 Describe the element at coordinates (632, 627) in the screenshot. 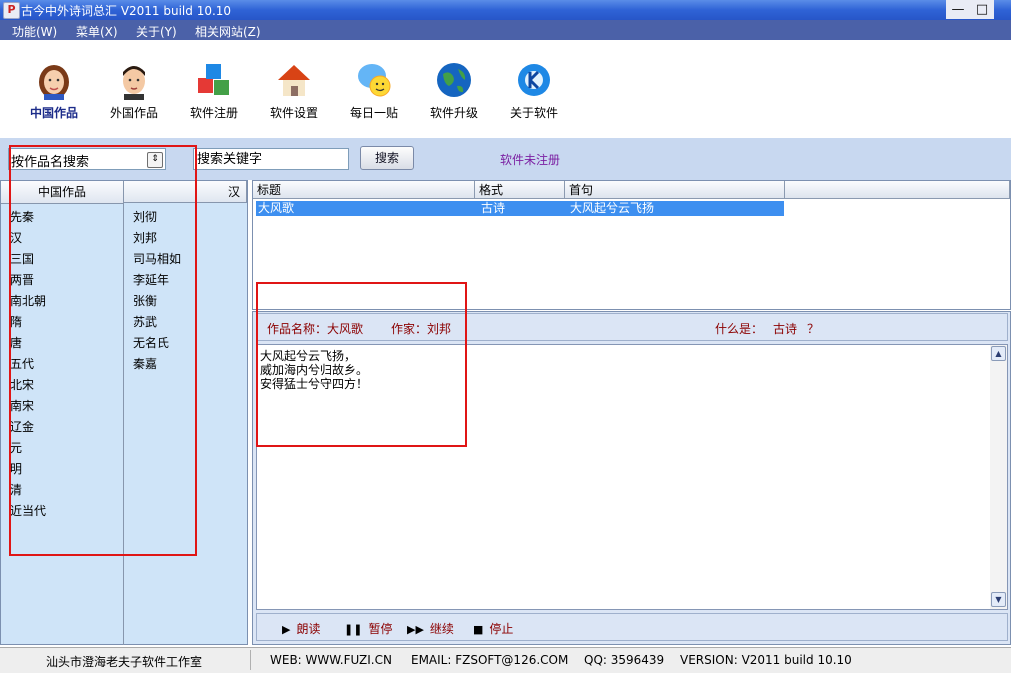

I see `playback-controls: ▶ 朗读 ❚❚ 暂停 ▶▶ 继续 ■ 停止` at that location.